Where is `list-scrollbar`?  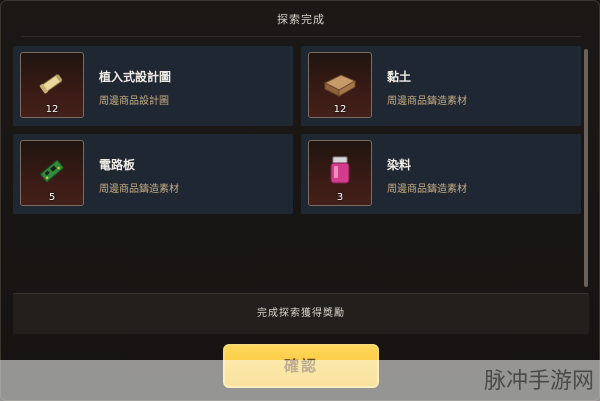
list-scrollbar is located at coordinates (586, 168).